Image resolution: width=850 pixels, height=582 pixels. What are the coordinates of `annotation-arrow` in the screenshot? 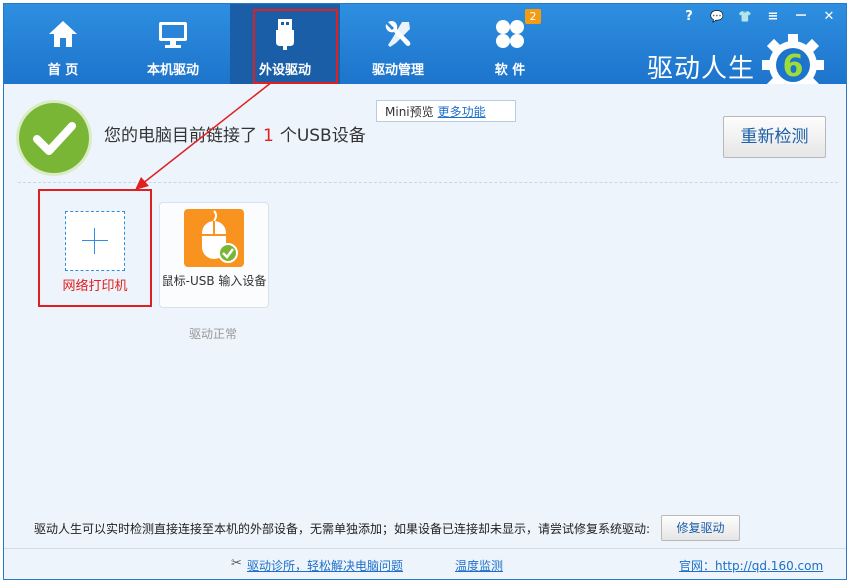 It's located at (204, 135).